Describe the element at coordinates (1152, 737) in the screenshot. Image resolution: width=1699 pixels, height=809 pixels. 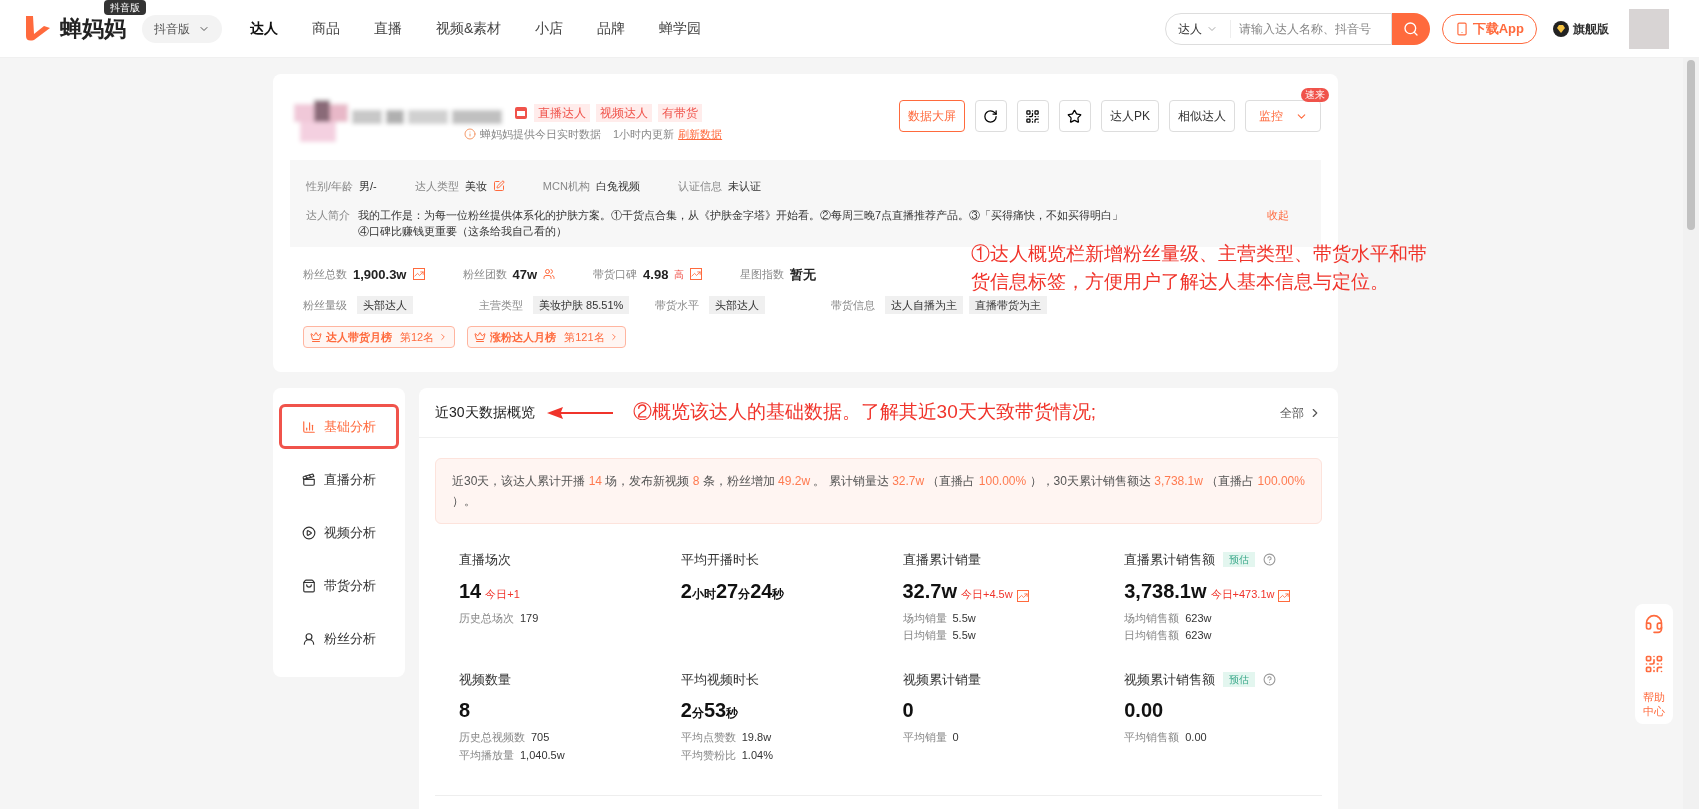
I see `sub-label: 平均销售额` at that location.